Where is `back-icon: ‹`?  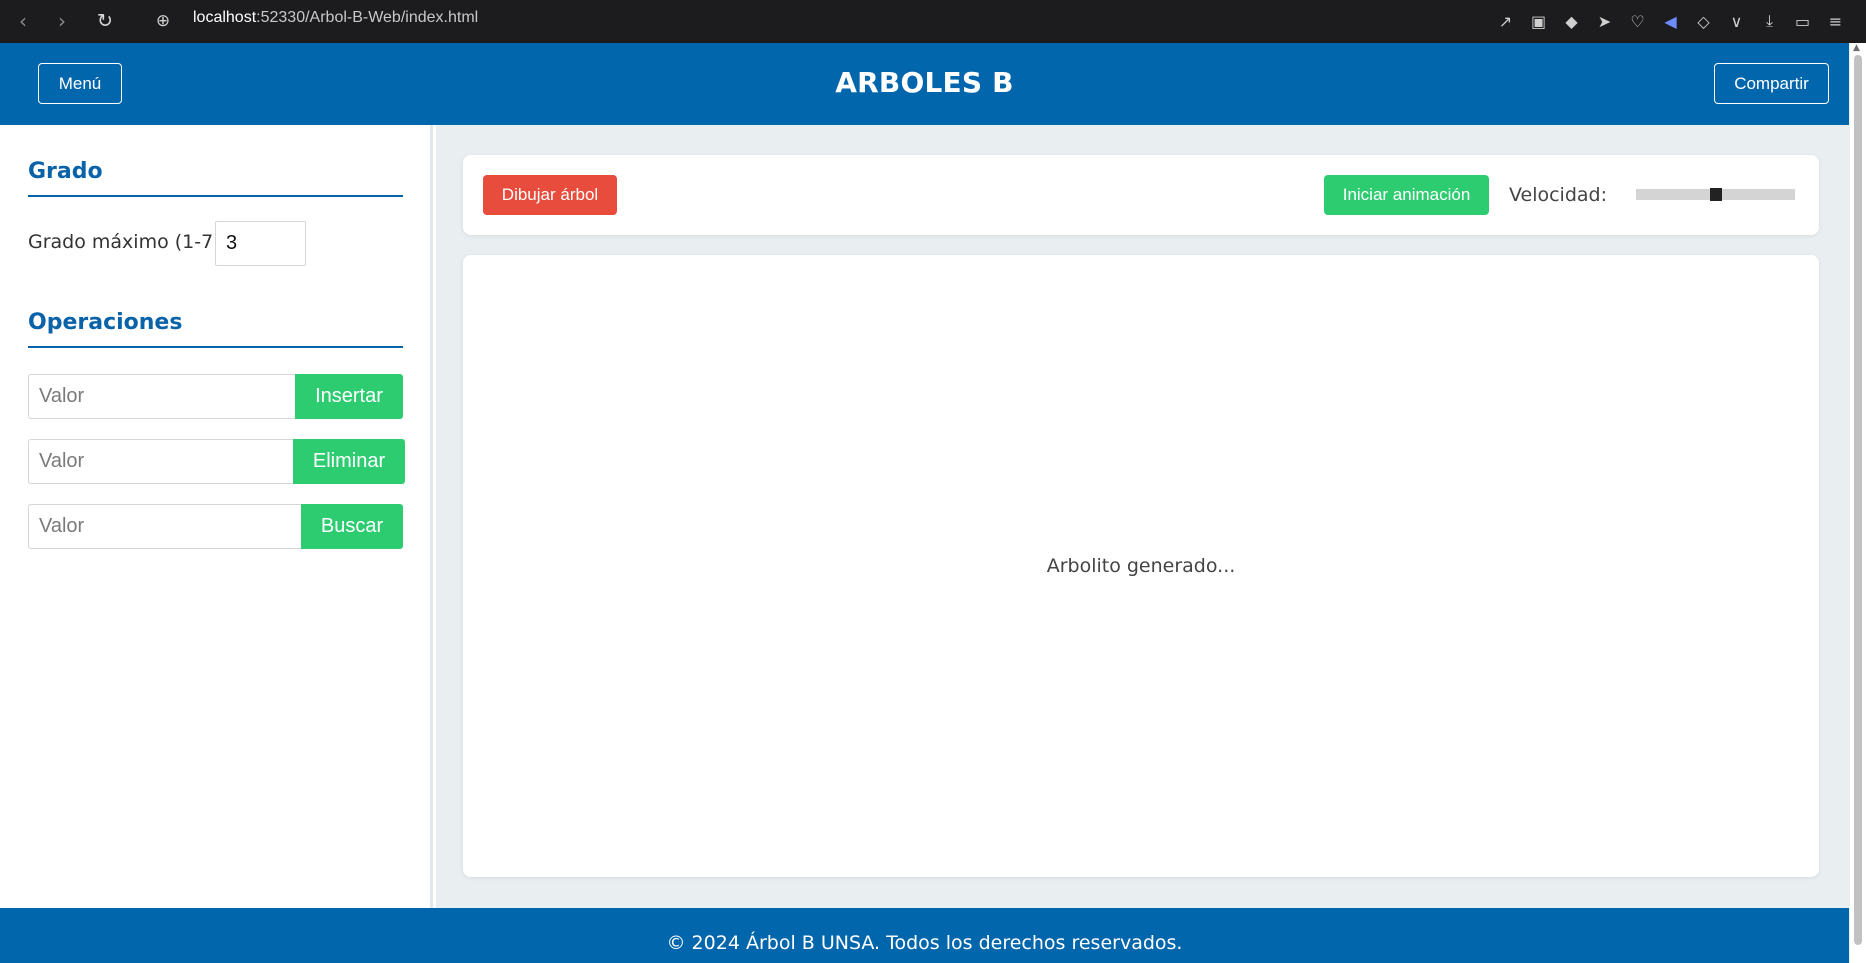 back-icon: ‹ is located at coordinates (23, 21).